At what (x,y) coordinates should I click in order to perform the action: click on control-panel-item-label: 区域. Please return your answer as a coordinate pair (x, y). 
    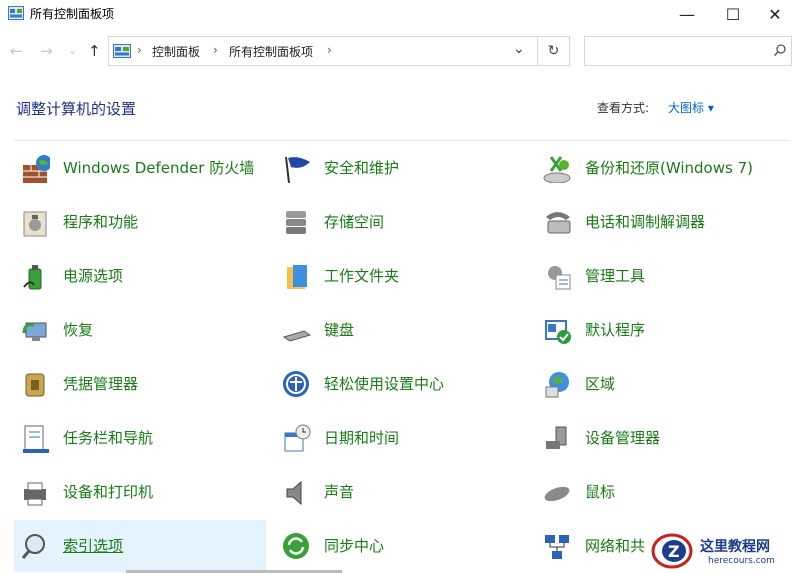
    Looking at the image, I should click on (600, 383).